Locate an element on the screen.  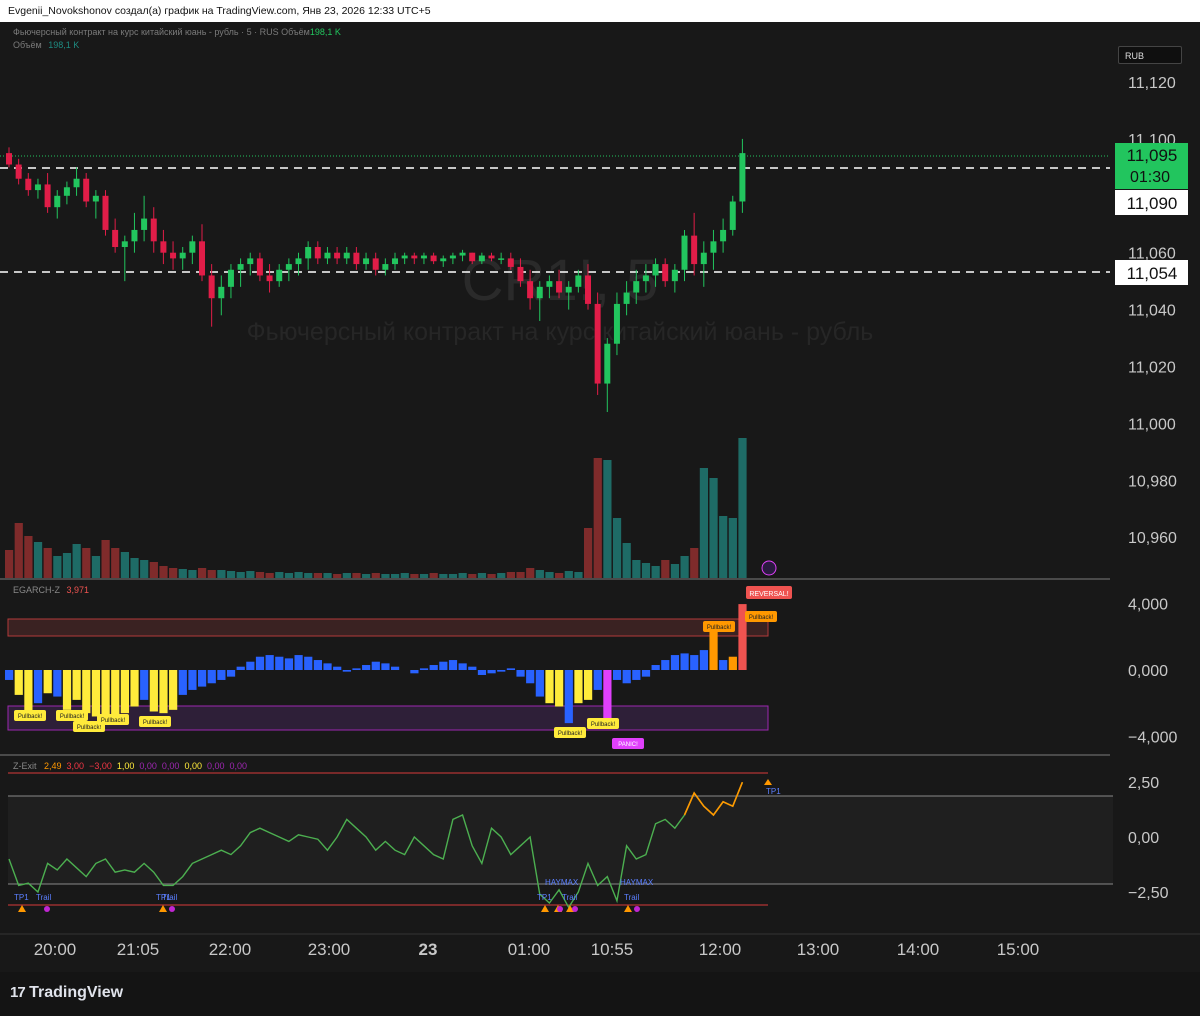
zexit-up-arrow is located at coordinates (768, 782).